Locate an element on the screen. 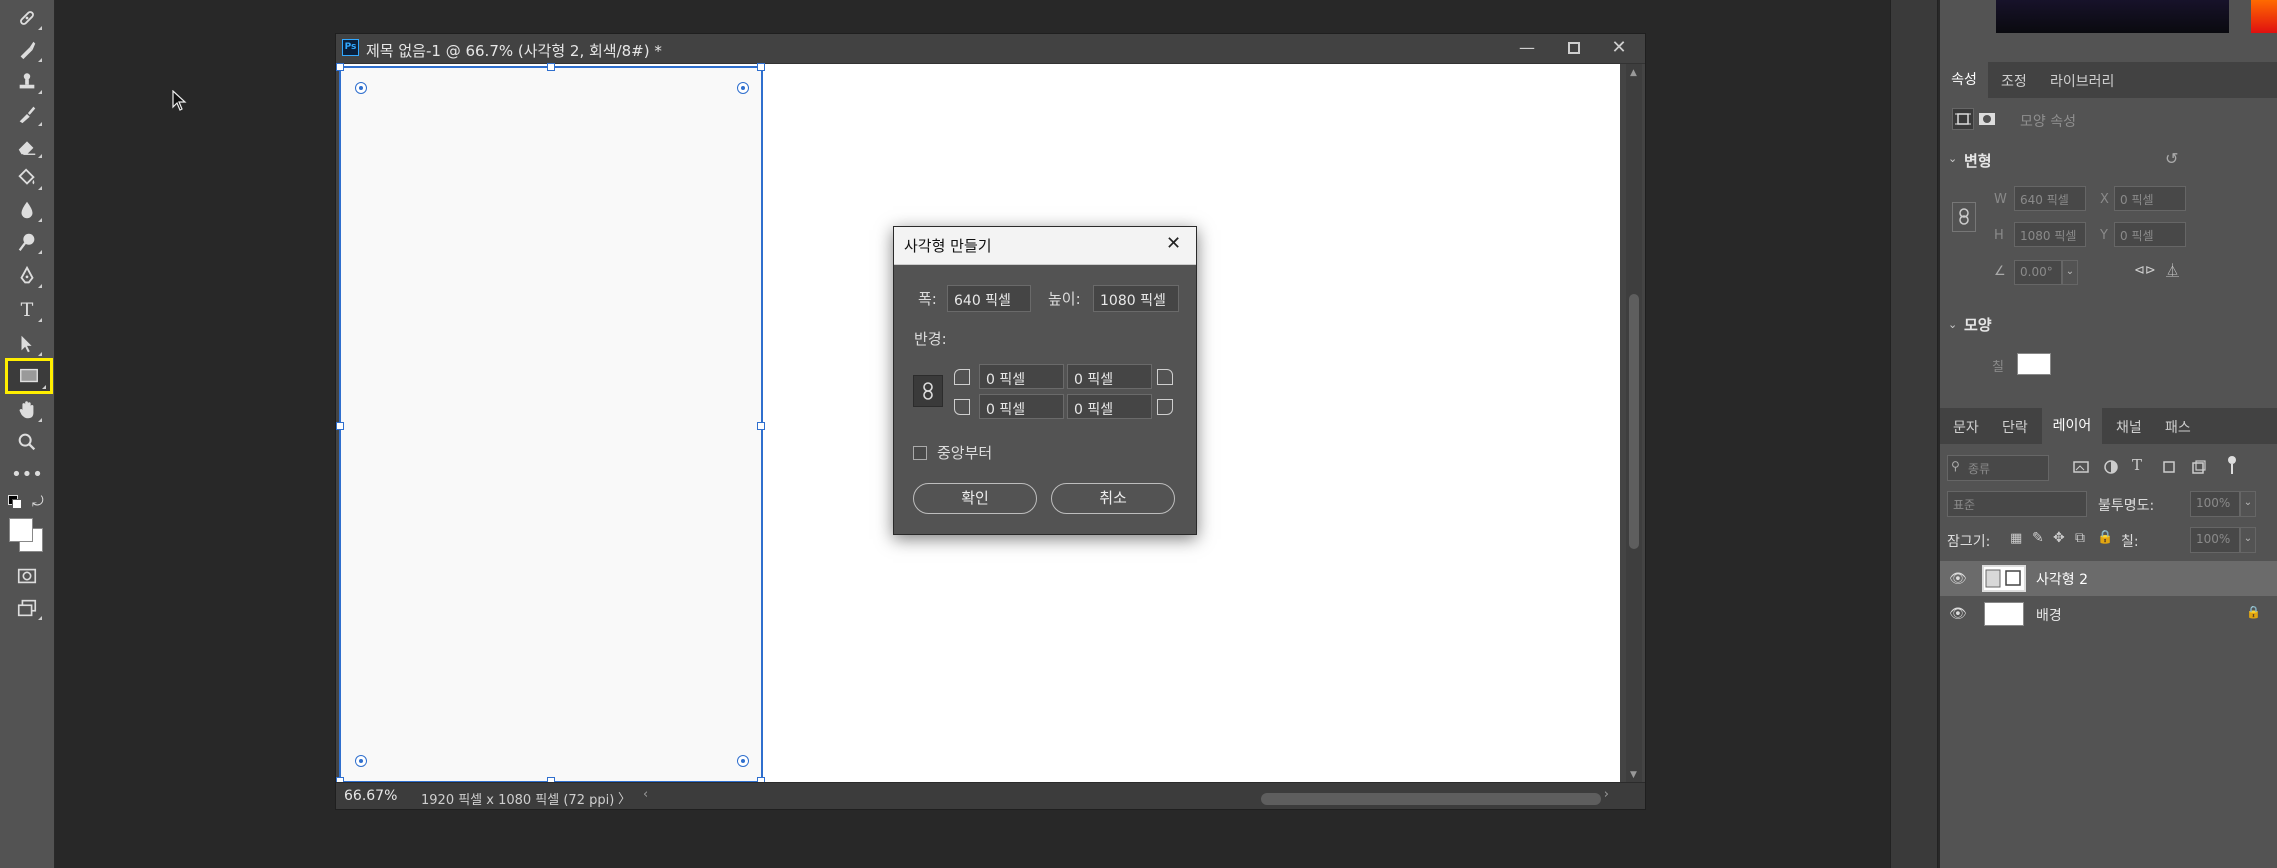 Image resolution: width=2277 pixels, height=868 pixels. more-tools-icon: ••• is located at coordinates (27, 474).